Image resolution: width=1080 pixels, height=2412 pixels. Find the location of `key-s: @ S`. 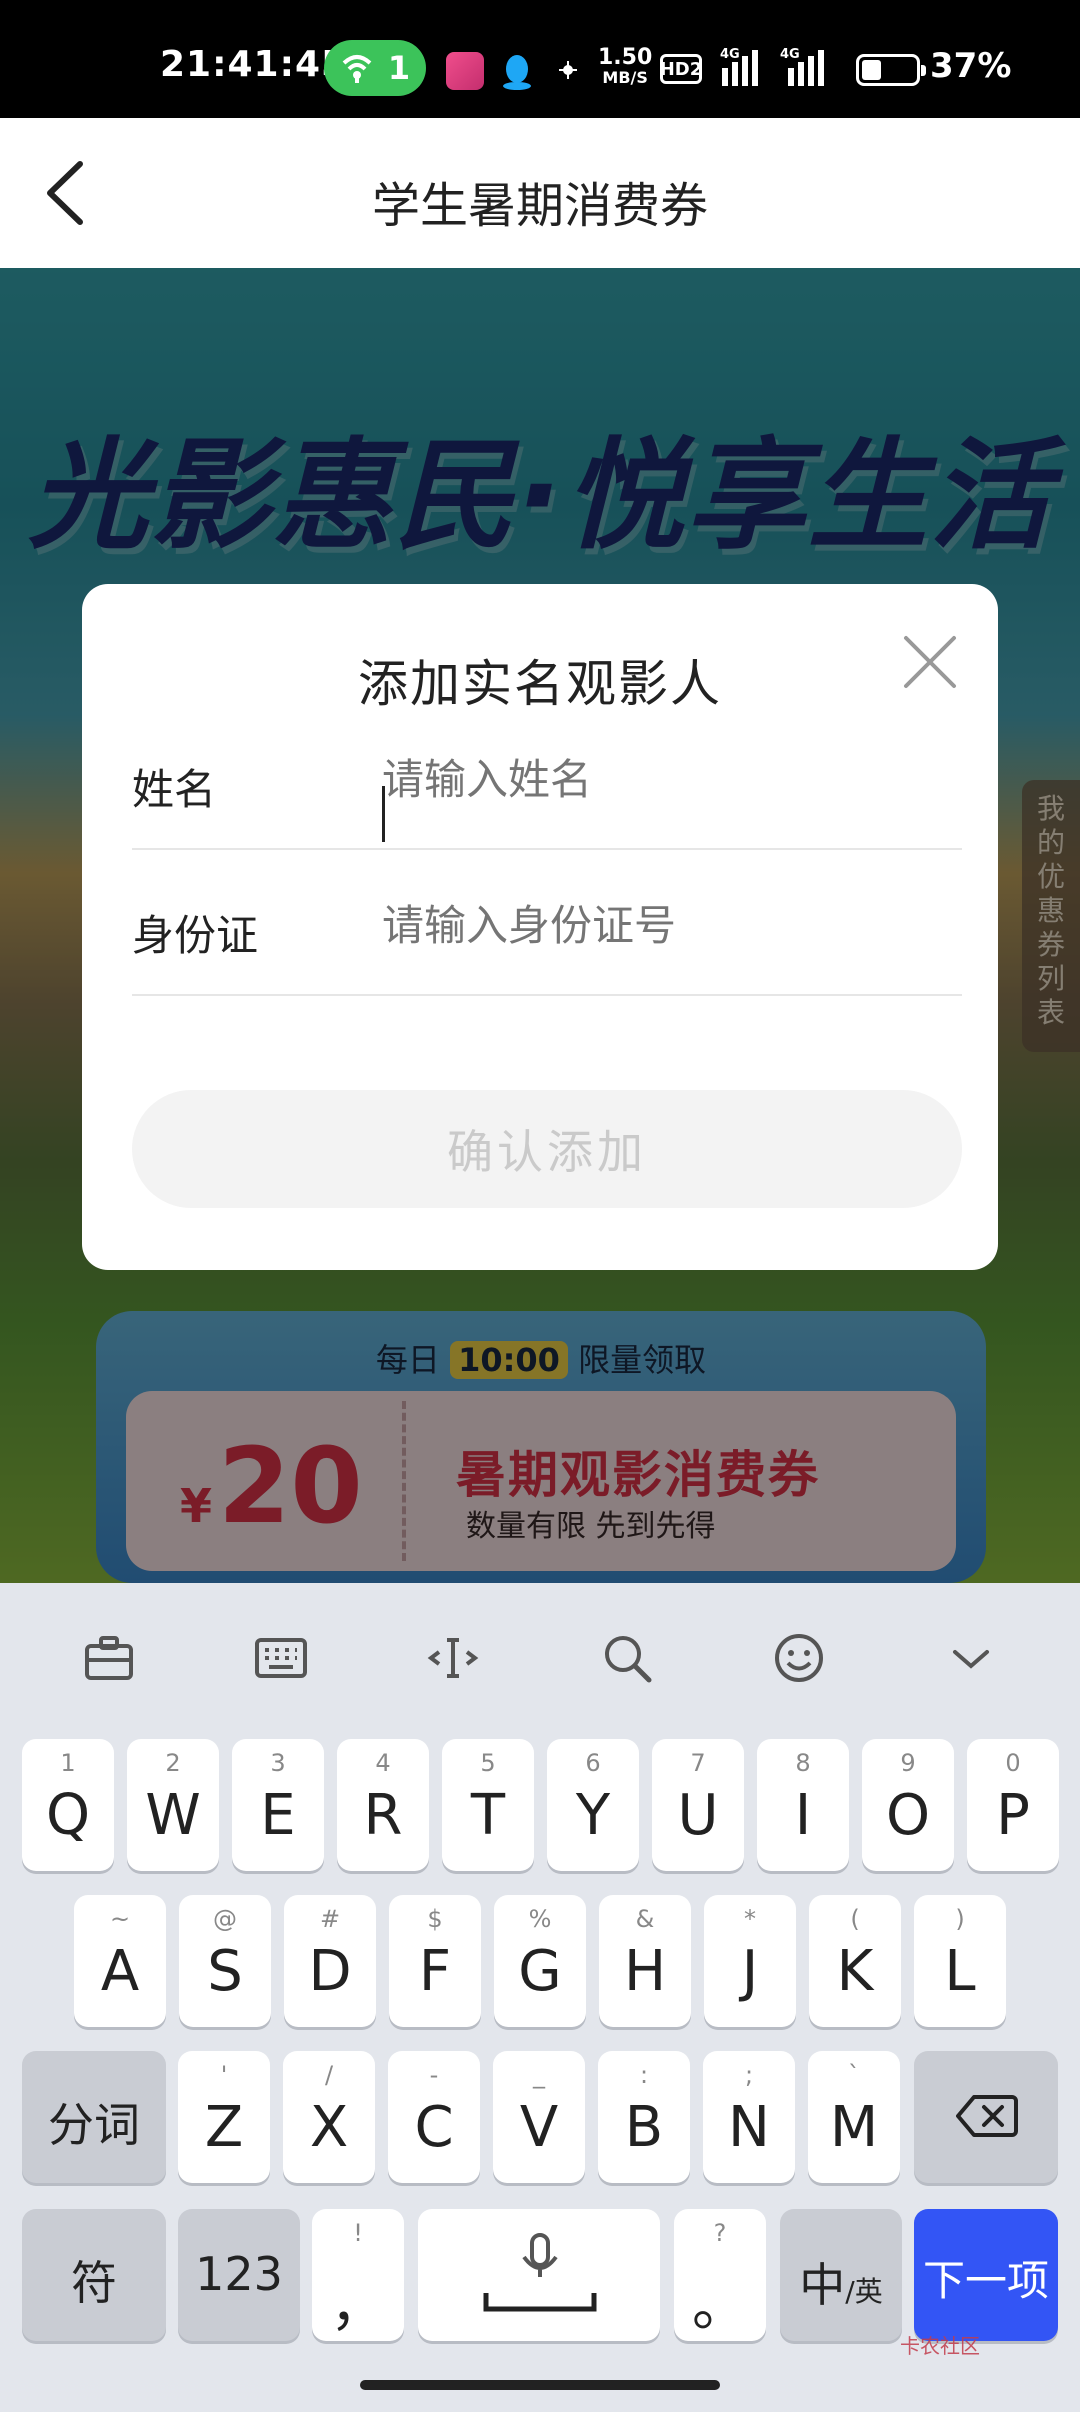

key-s: @ S is located at coordinates (225, 1961).